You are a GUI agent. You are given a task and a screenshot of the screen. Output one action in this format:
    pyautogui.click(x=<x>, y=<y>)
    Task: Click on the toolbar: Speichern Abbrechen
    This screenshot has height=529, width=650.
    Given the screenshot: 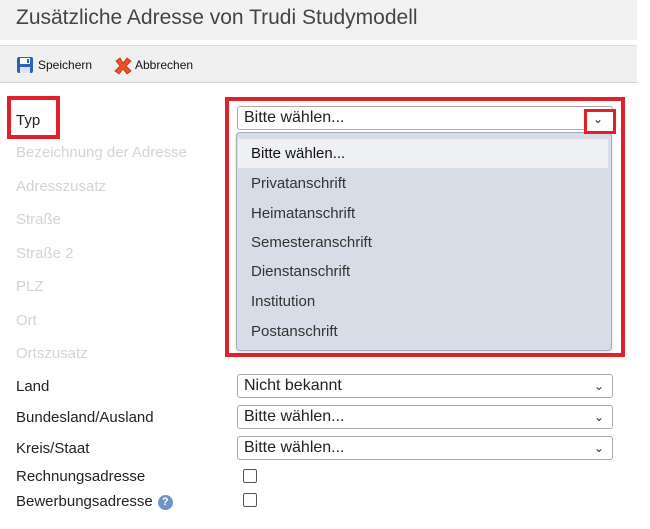 What is the action you would take?
    pyautogui.click(x=318, y=64)
    